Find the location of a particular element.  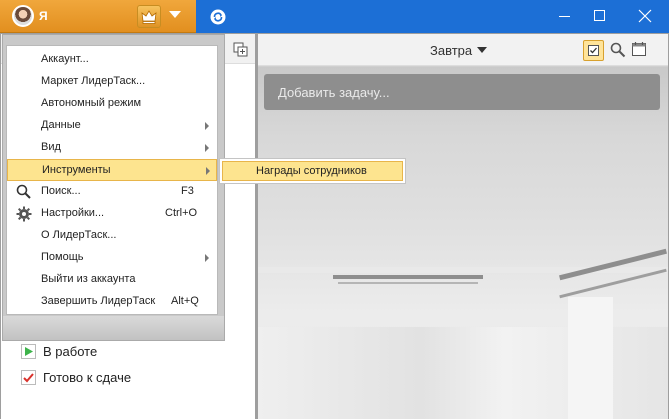

minimize-icon is located at coordinates (564, 16).